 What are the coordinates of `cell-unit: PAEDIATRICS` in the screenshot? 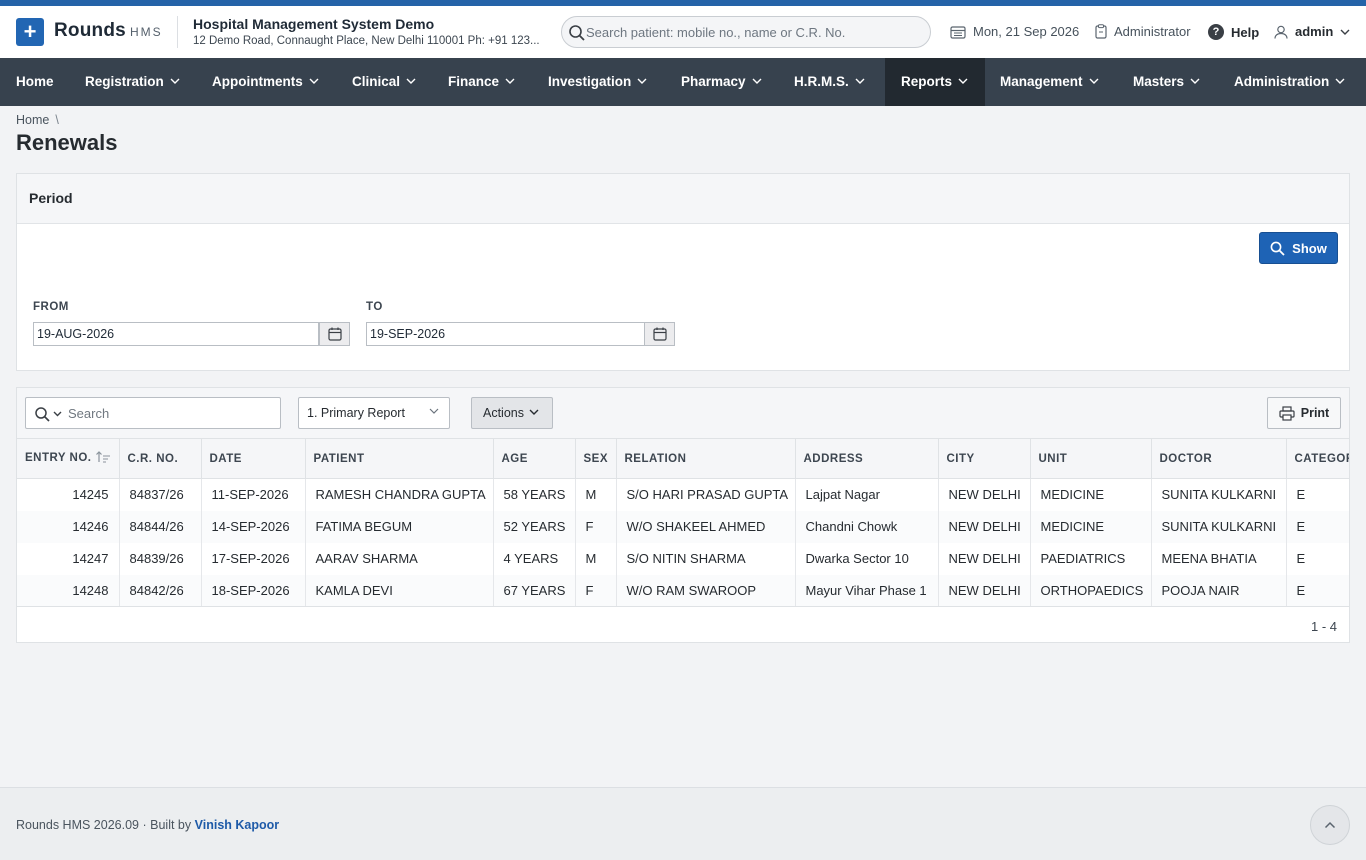 It's located at (1091, 558).